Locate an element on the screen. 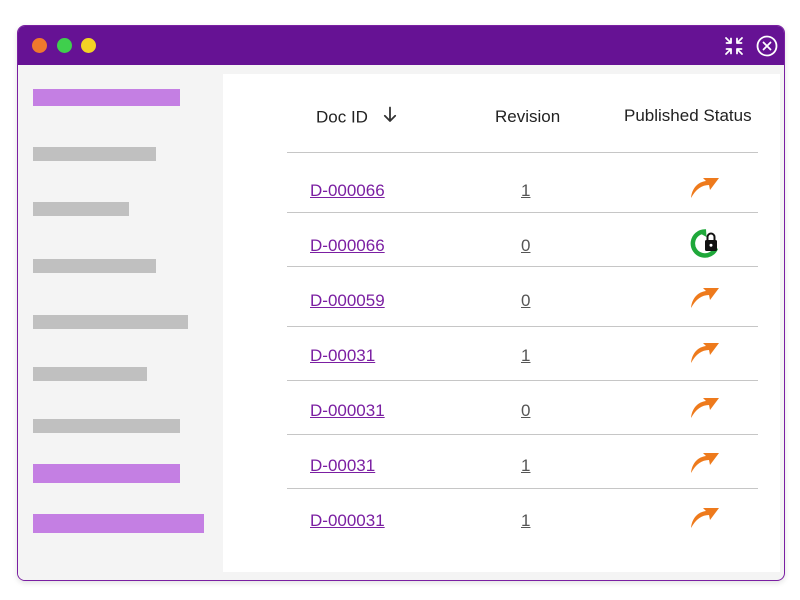  window-maximize-dot is located at coordinates (64, 45).